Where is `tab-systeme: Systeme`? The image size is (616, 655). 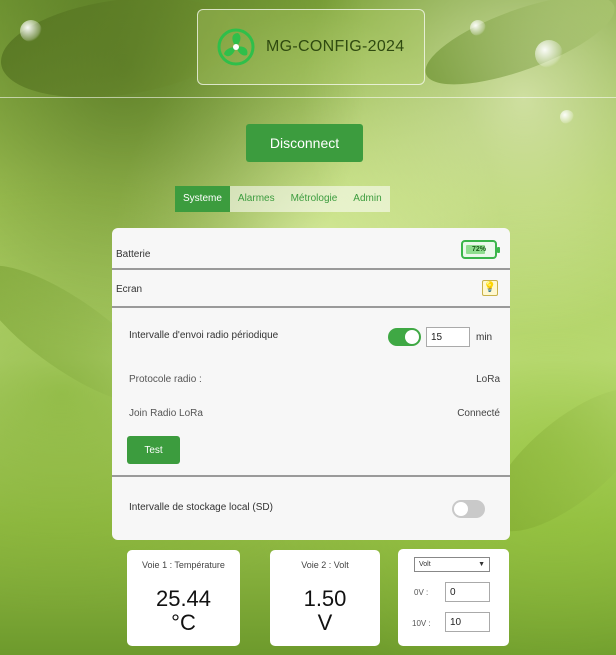 tab-systeme: Systeme is located at coordinates (202, 199).